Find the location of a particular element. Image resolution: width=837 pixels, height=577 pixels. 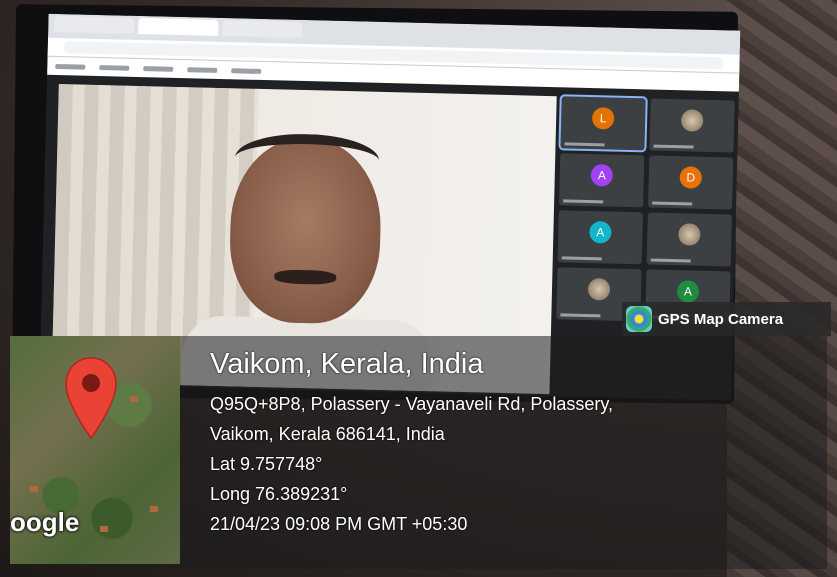

participant-tile: D is located at coordinates (691, 182).